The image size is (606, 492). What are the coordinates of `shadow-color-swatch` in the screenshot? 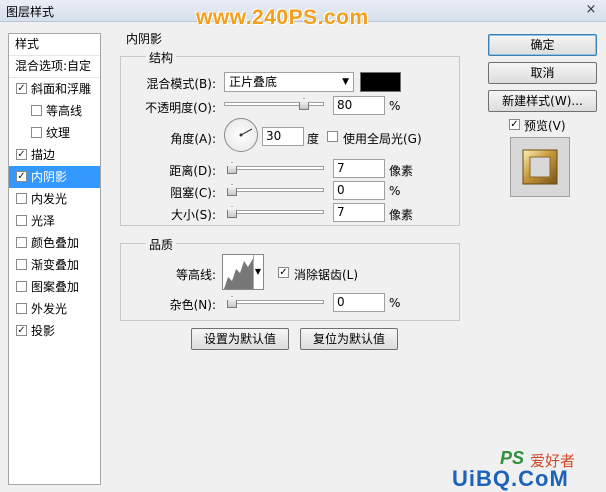 It's located at (380, 82).